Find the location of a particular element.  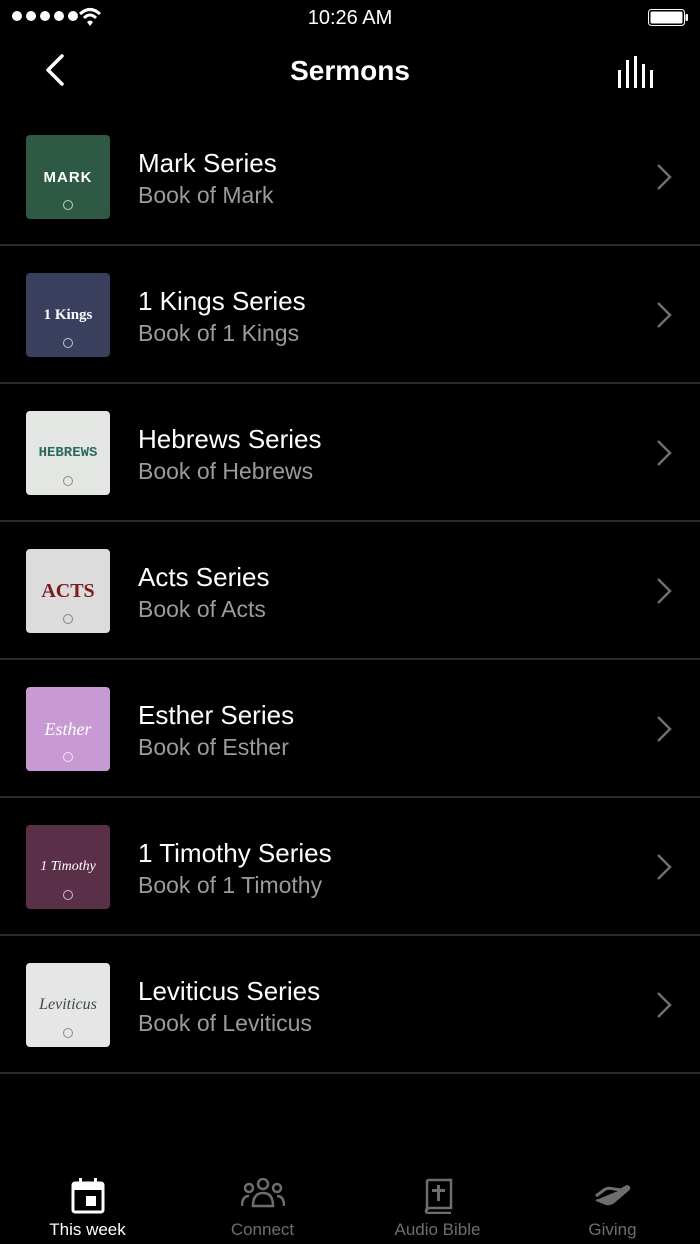

series-subtitle: Book of Hebrews is located at coordinates (226, 471).